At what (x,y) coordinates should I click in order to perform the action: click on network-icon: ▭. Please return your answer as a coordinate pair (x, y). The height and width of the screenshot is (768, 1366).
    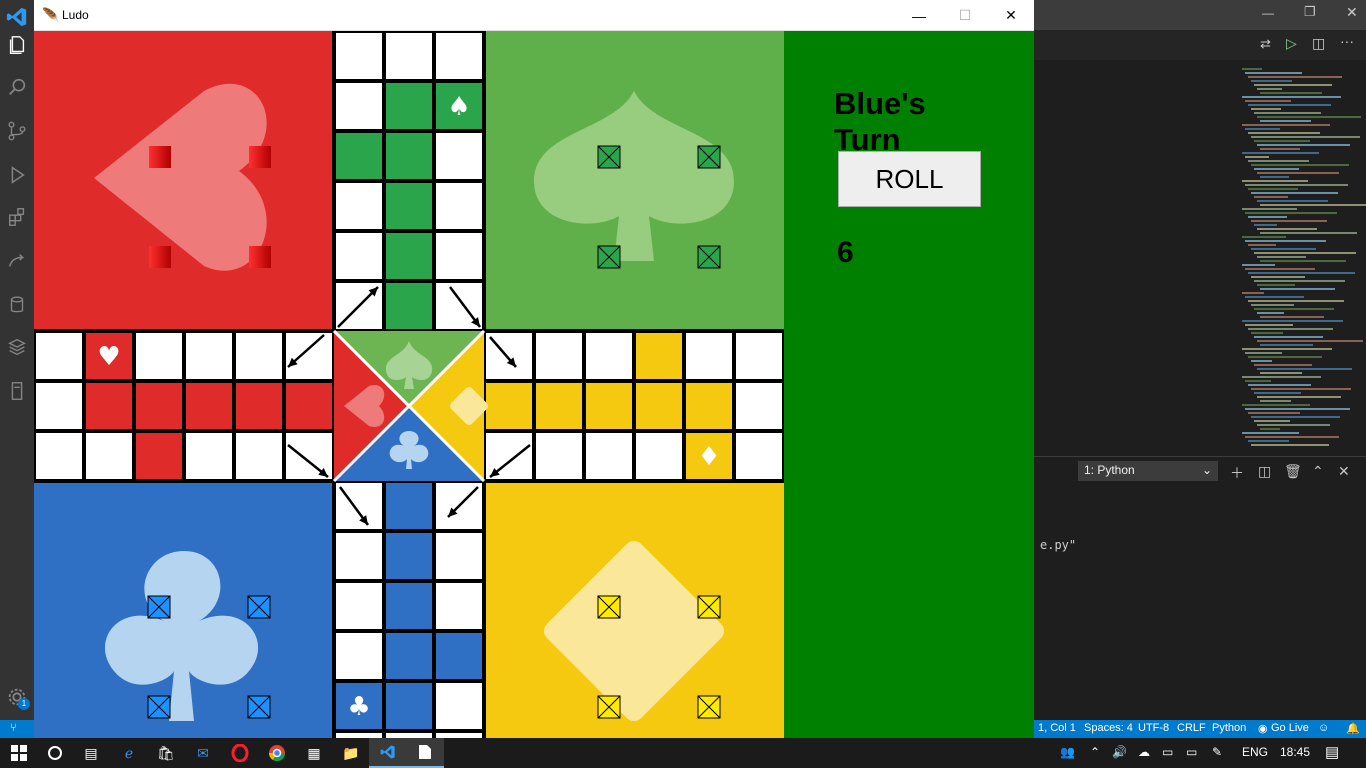
    Looking at the image, I should click on (1167, 752).